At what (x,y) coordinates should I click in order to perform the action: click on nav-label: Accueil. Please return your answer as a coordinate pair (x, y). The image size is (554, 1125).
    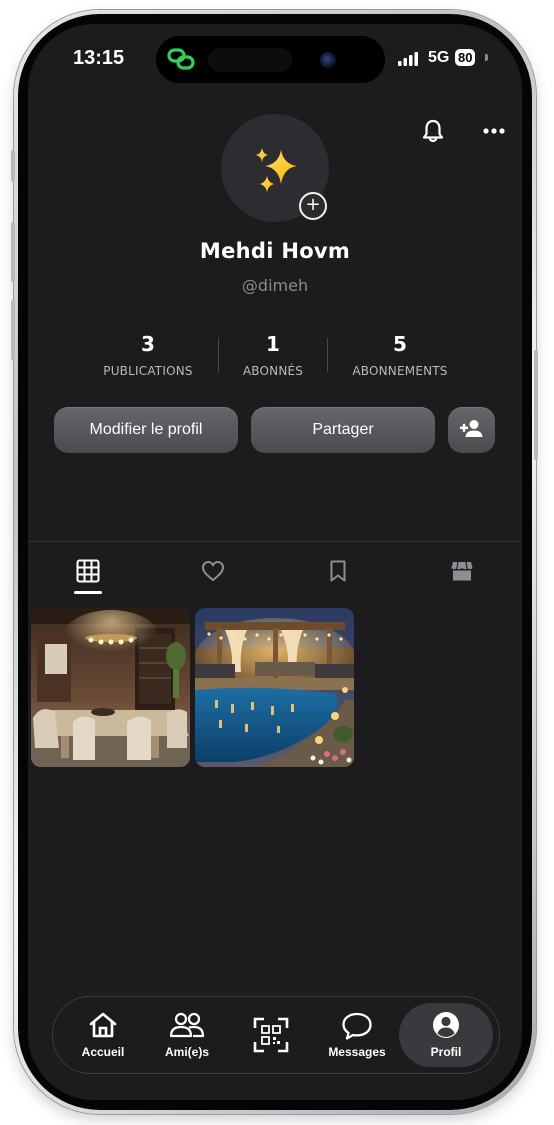
    Looking at the image, I should click on (103, 1052).